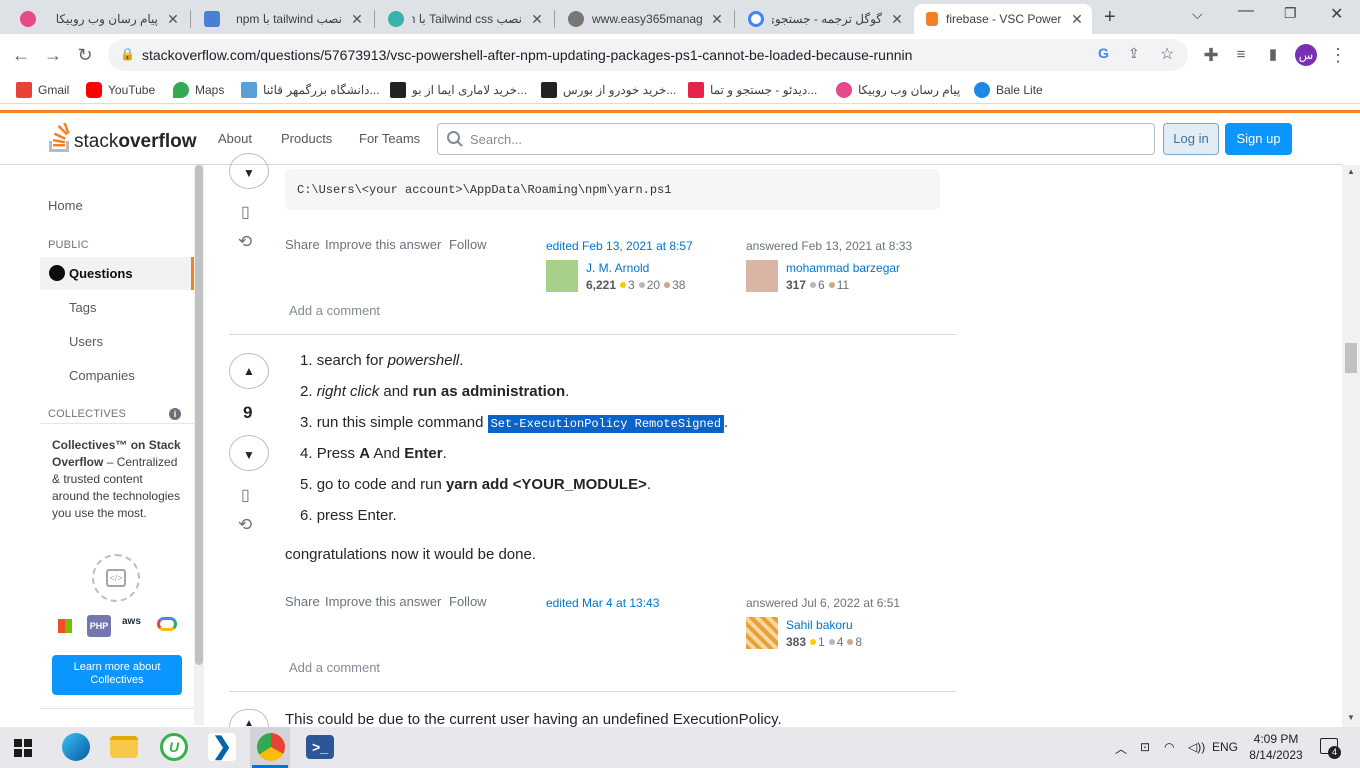  I want to click on restore-button: ❐, so click(1290, 13).